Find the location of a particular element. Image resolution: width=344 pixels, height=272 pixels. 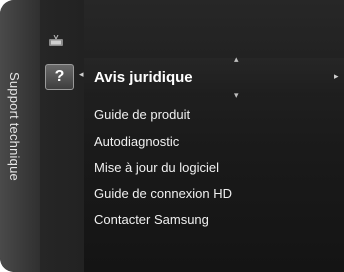

help-question-icon: ? is located at coordinates (59, 77).